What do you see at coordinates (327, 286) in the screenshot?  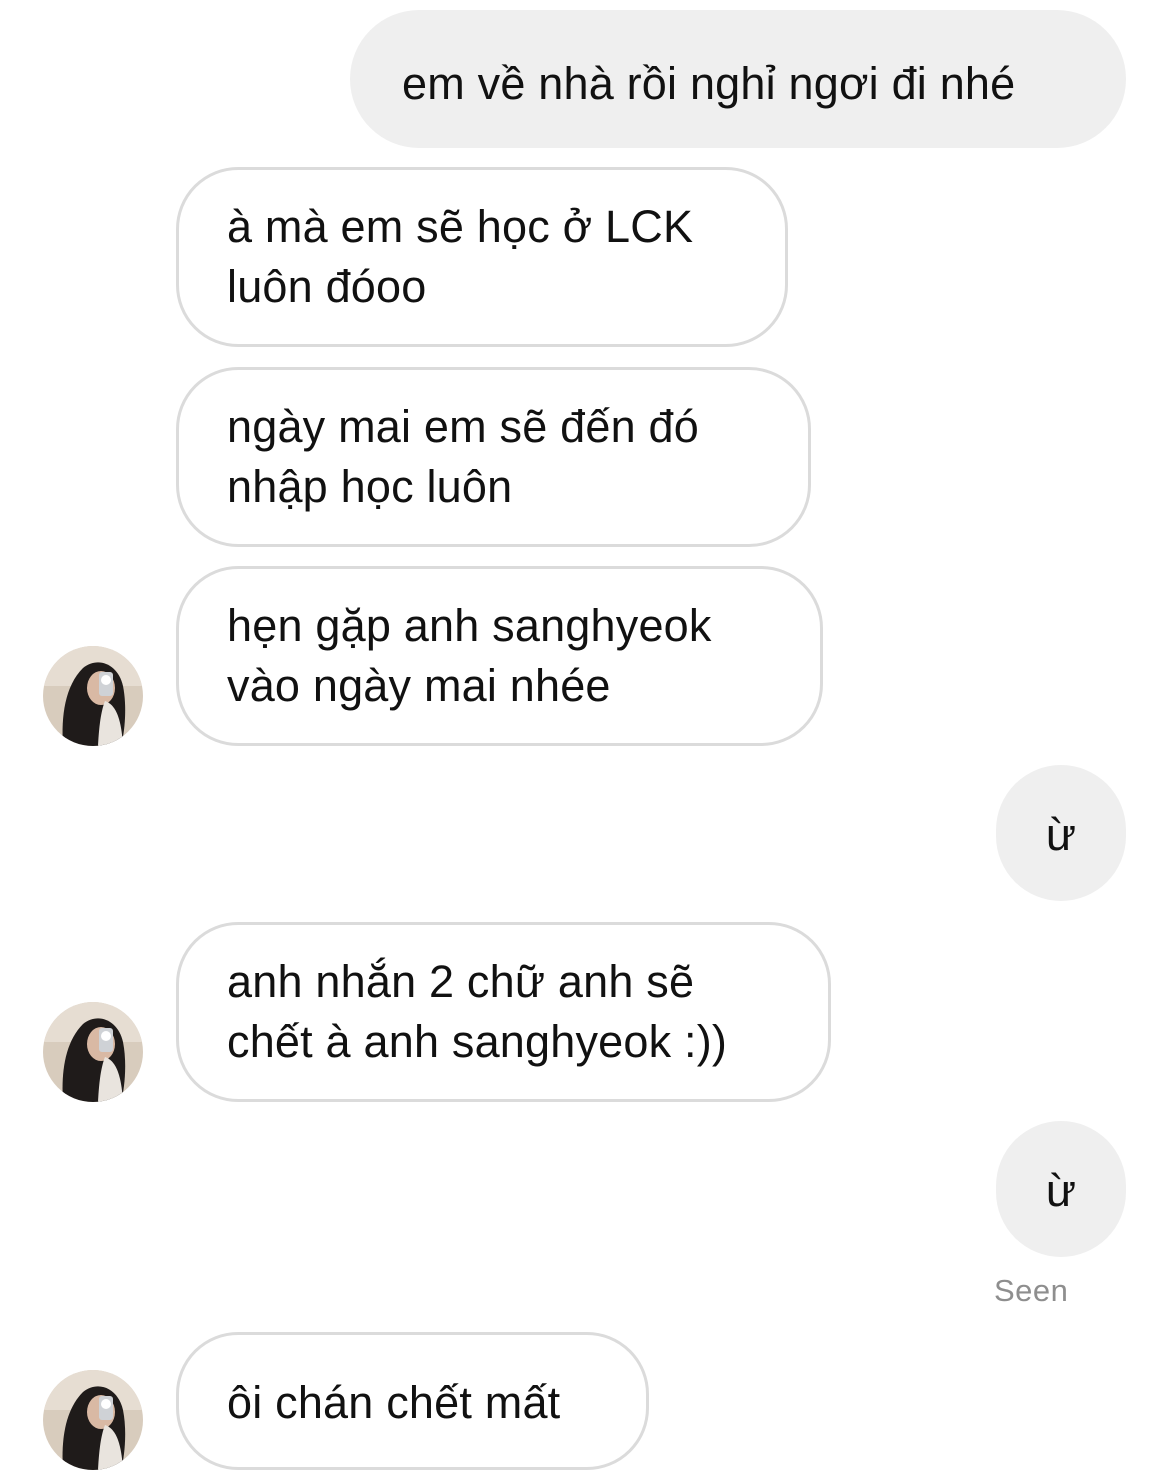 I see `message-text-line: luôn đóoo` at bounding box center [327, 286].